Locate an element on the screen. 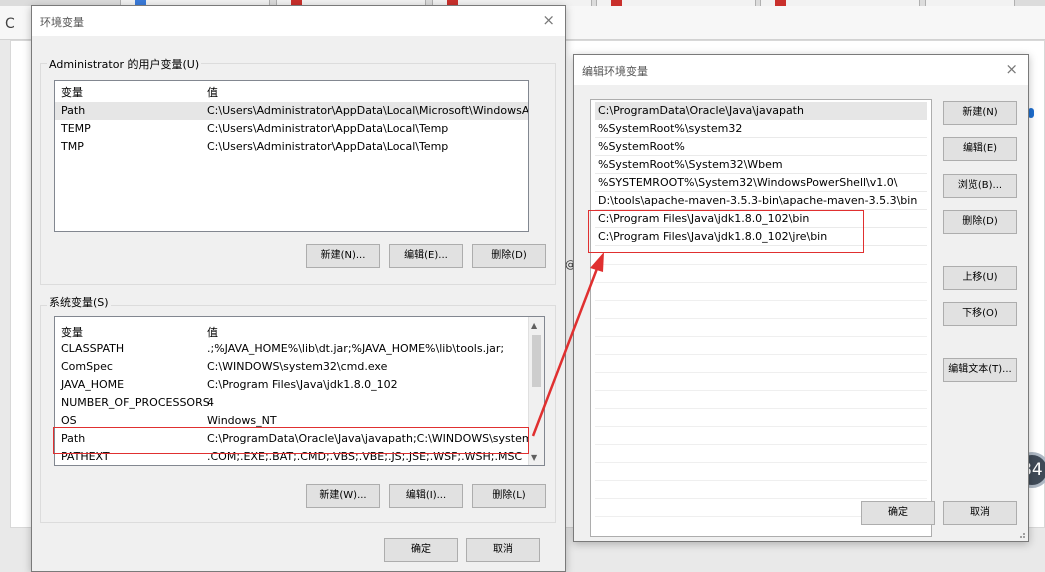 The height and width of the screenshot is (572, 1045). annotation-arrow-icon is located at coordinates (567, 344).